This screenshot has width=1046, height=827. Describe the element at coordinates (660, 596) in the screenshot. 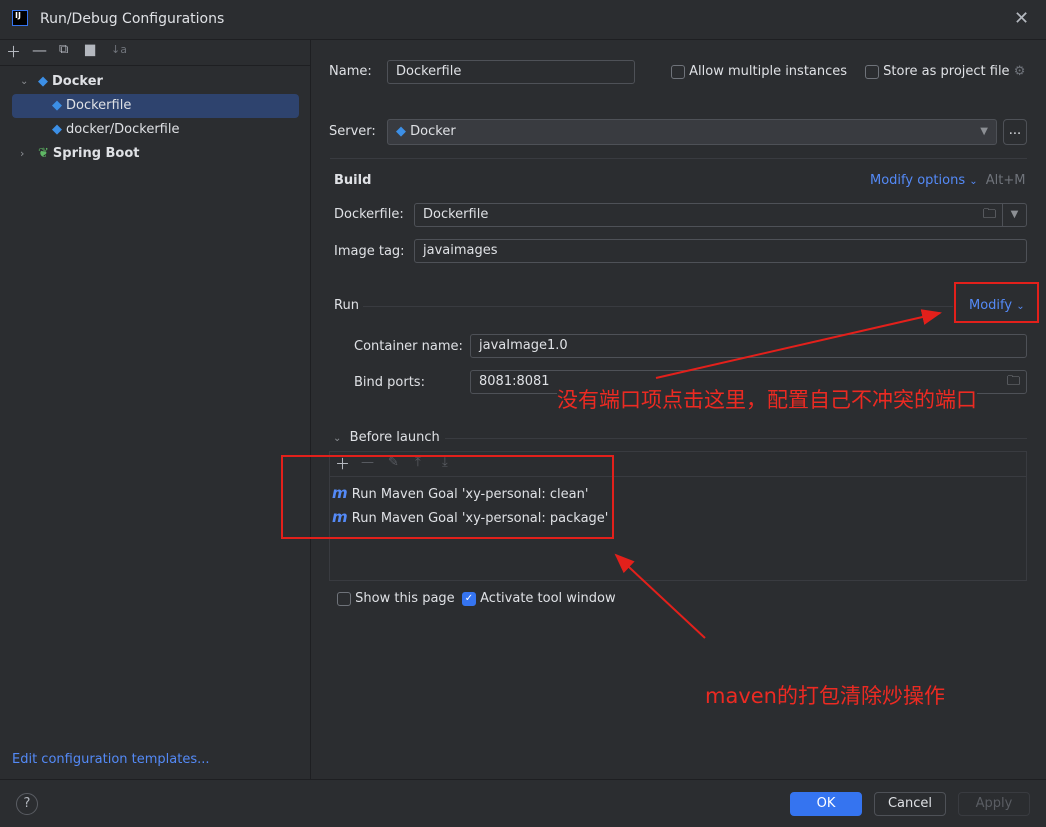

I see `annotation-arrow-tasks` at that location.